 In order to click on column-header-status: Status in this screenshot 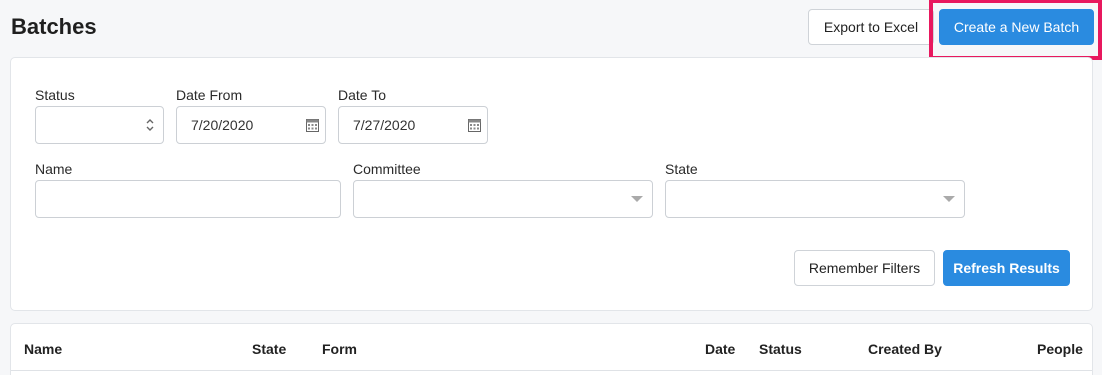, I will do `click(780, 349)`.